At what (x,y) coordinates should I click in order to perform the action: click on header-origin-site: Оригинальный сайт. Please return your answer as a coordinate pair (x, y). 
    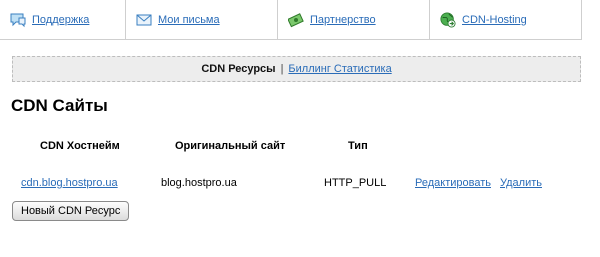
    Looking at the image, I should click on (230, 146).